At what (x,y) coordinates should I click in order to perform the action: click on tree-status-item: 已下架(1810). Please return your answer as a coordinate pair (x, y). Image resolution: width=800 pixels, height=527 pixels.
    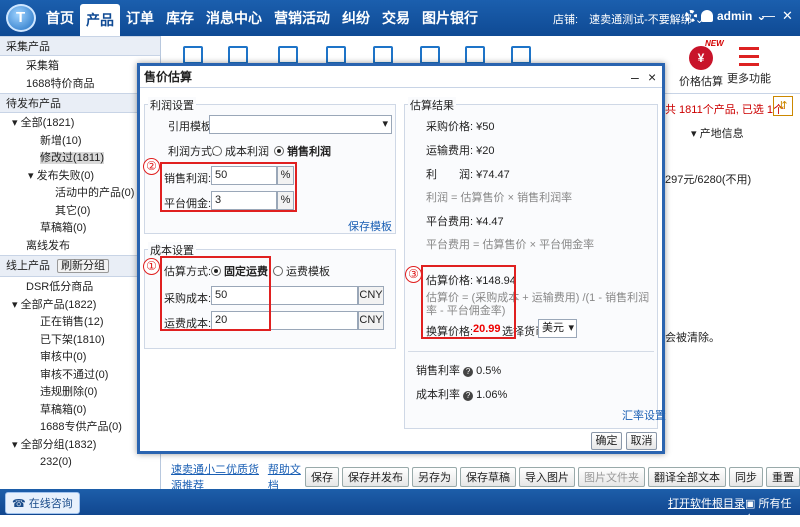
    Looking at the image, I should click on (80, 341).